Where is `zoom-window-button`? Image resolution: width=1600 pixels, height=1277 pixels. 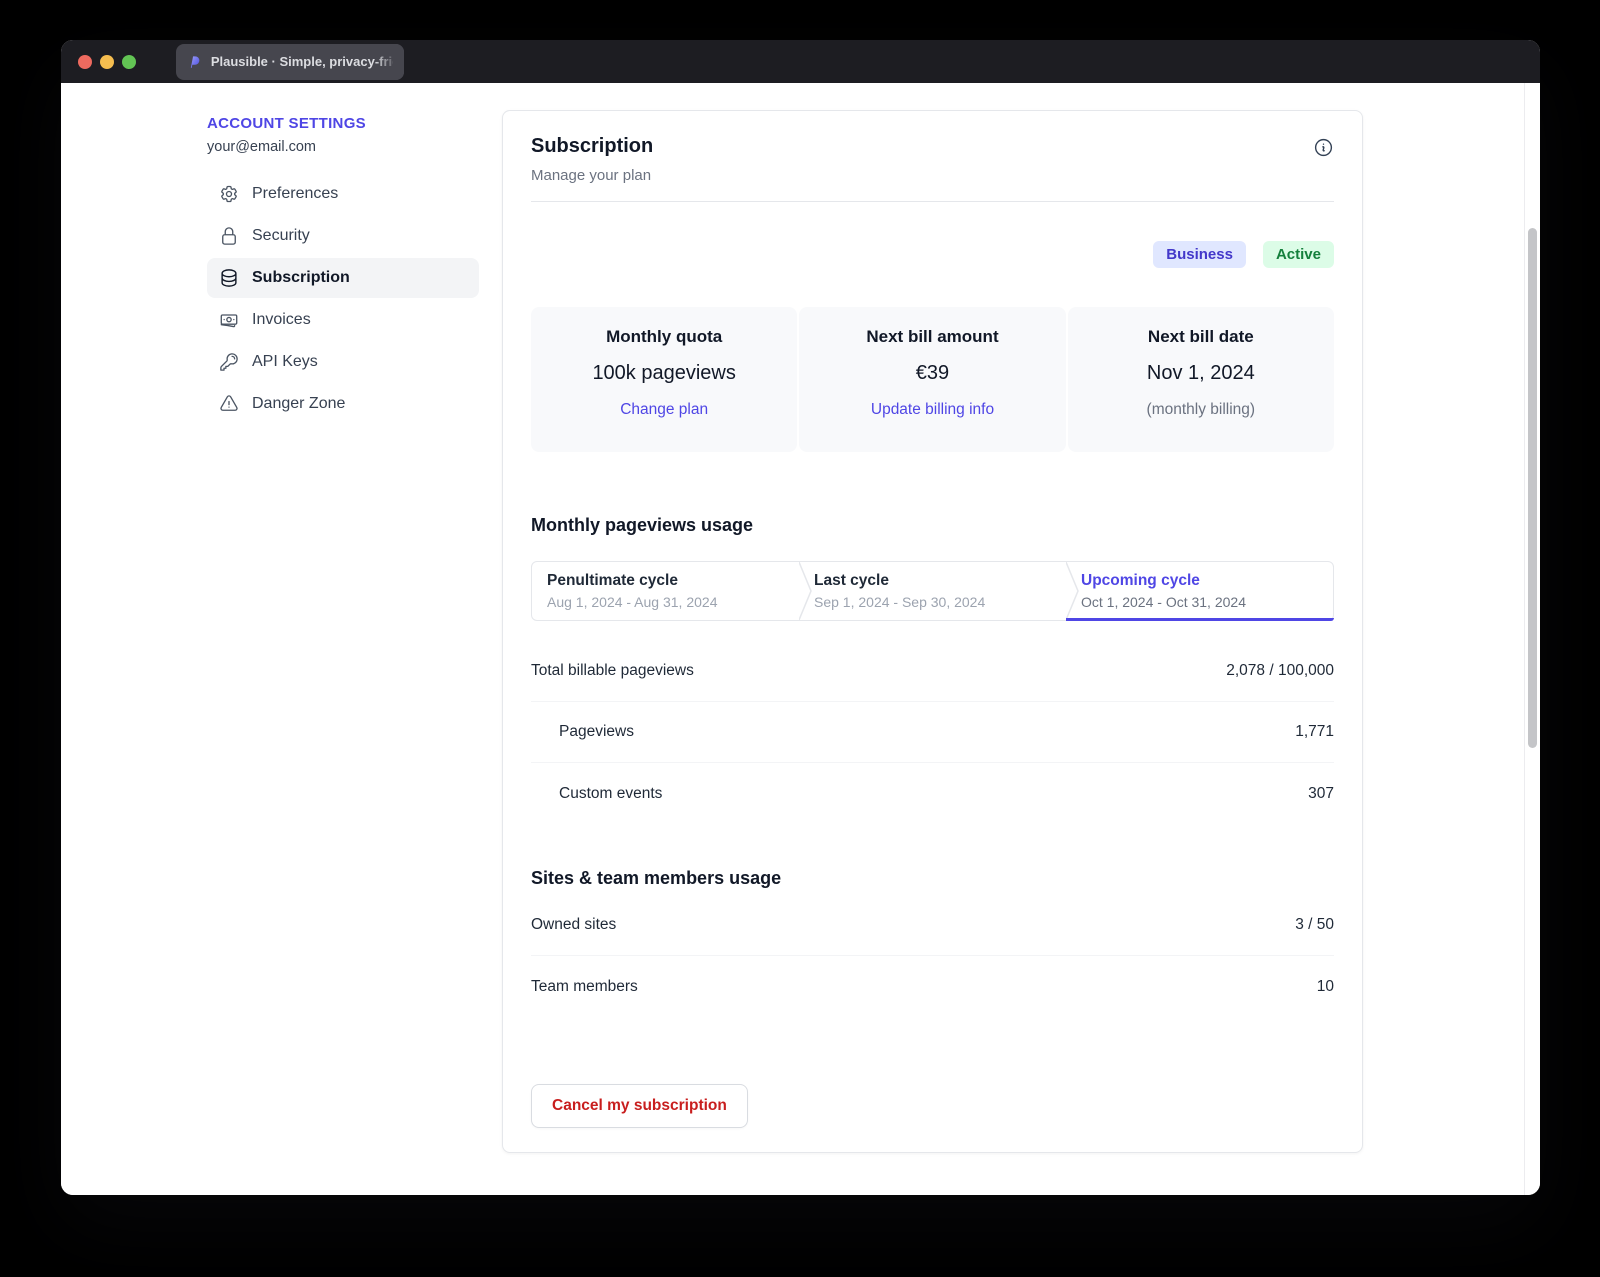
zoom-window-button is located at coordinates (129, 61).